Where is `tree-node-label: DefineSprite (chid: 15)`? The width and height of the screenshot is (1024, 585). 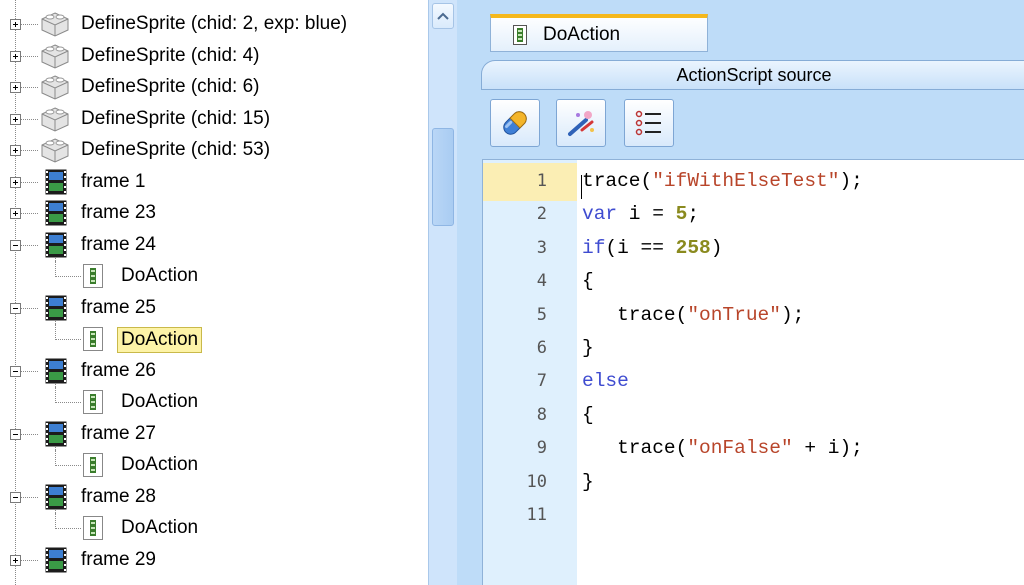
tree-node-label: DefineSprite (chid: 15) is located at coordinates (175, 119).